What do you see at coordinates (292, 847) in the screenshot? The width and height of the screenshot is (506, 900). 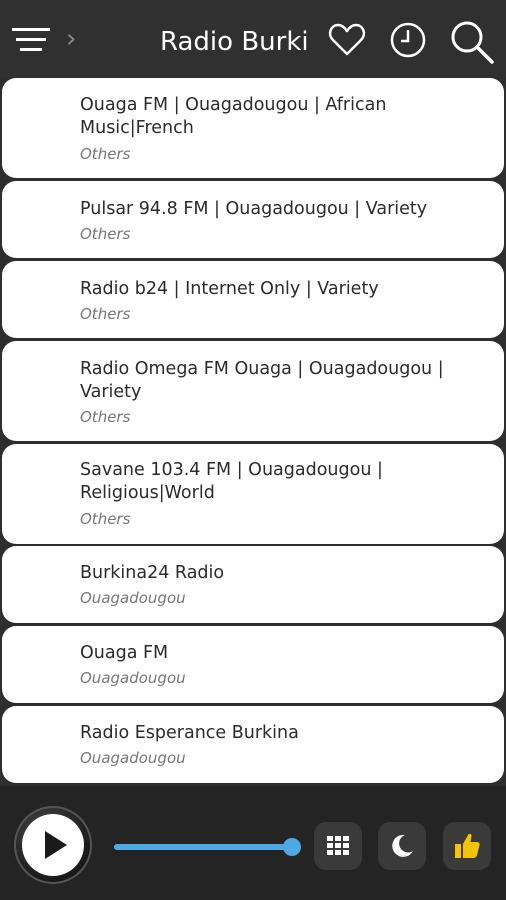 I see `volume-thumb` at bounding box center [292, 847].